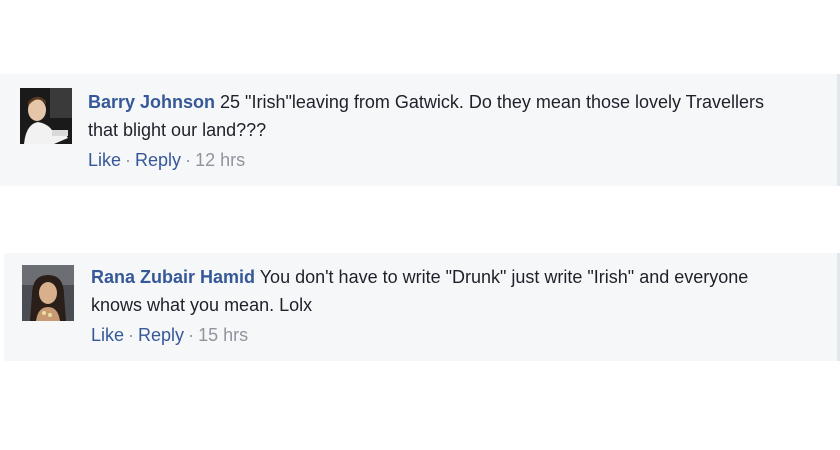 The height and width of the screenshot is (450, 840). I want to click on comment-author: Rana Zubair Hamid, so click(173, 277).